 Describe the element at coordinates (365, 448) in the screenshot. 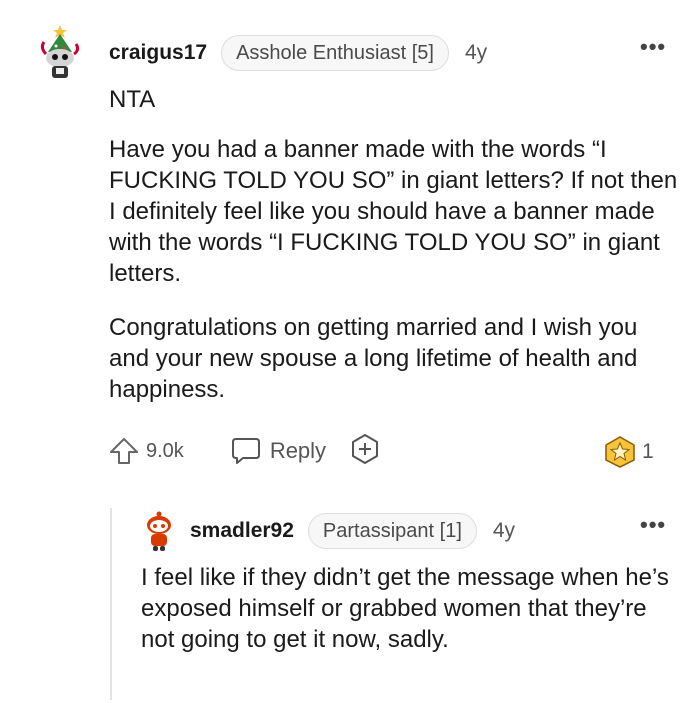

I see `award-add-icon` at that location.